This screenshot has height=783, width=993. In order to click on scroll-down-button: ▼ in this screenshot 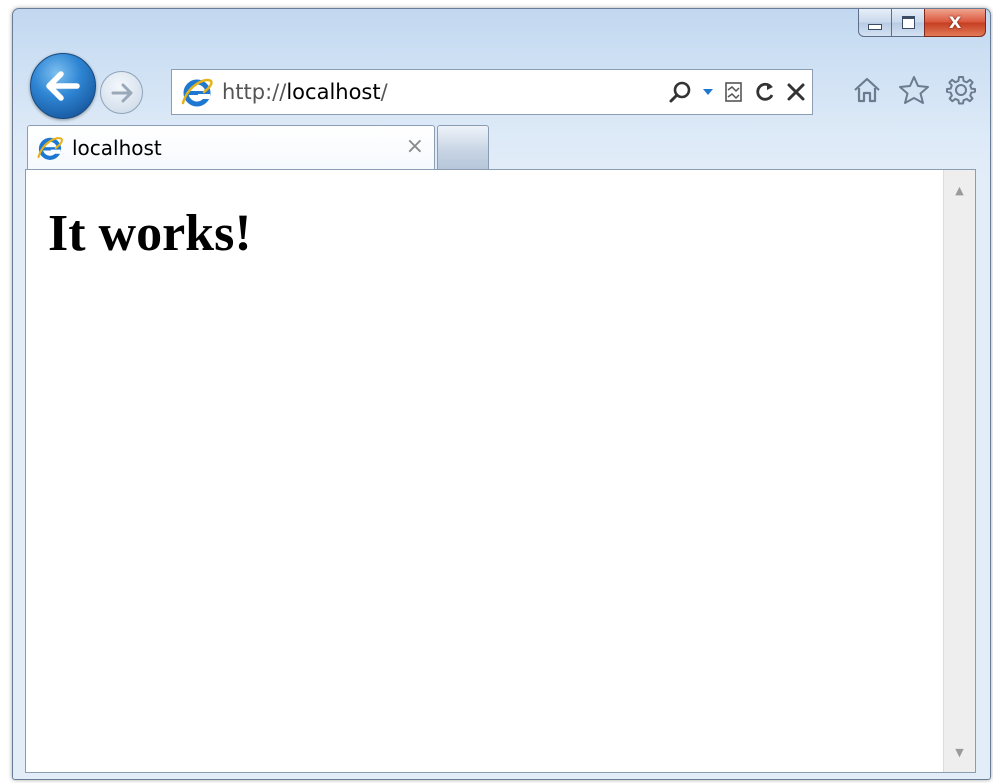, I will do `click(959, 752)`.